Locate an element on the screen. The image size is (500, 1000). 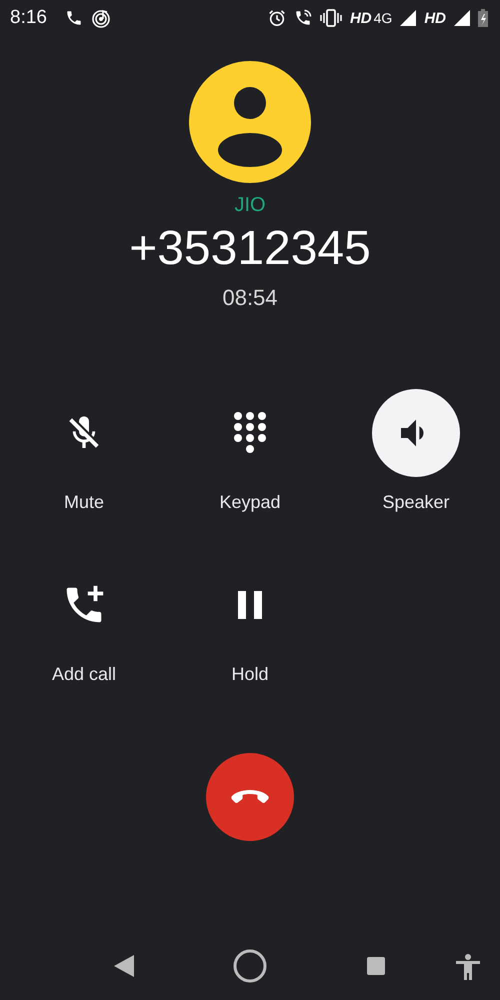
control-label: Mute is located at coordinates (84, 502).